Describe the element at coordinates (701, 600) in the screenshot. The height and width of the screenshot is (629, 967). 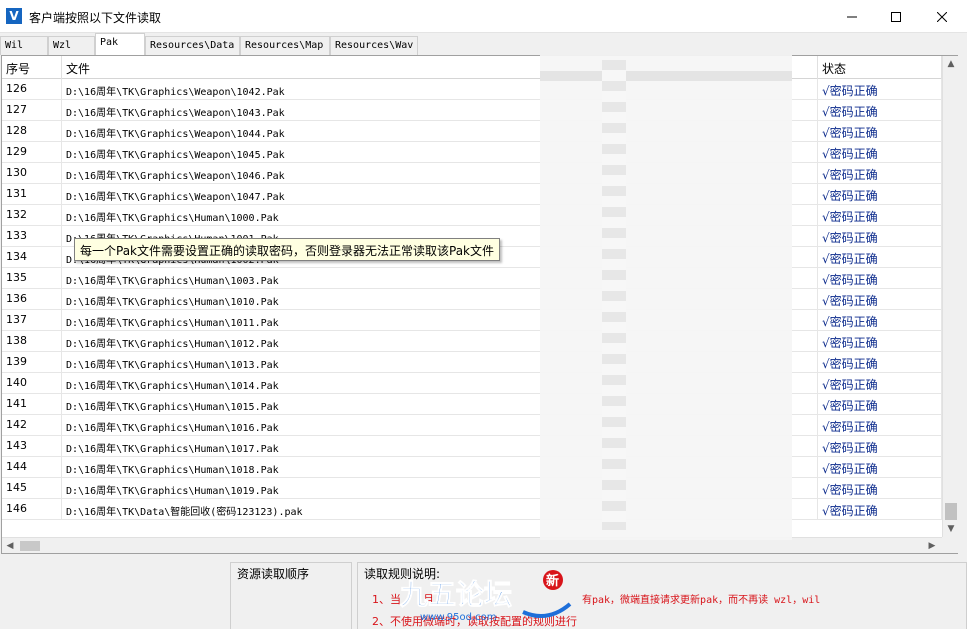
I see `rule-1-suffix: 有pak，微端直接请求更新pak，而不再读 wzl，wil` at that location.